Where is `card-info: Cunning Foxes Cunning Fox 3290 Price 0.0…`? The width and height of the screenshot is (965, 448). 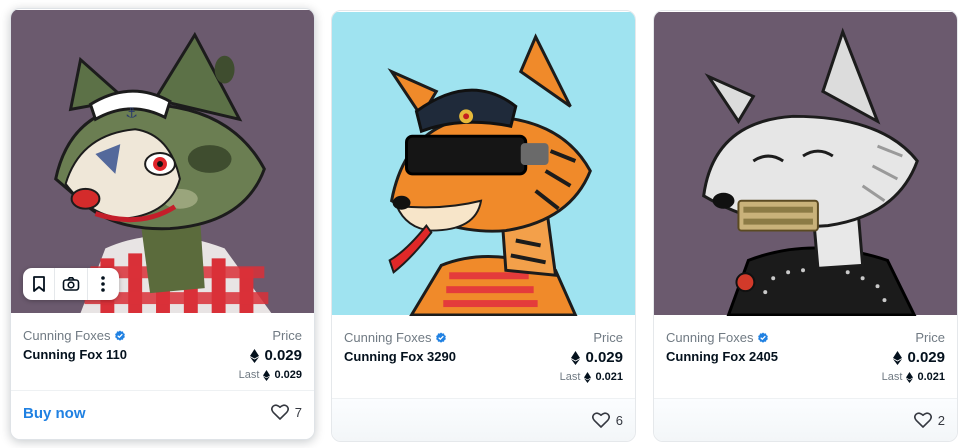 card-info: Cunning Foxes Cunning Fox 3290 Price 0.0… is located at coordinates (483, 359).